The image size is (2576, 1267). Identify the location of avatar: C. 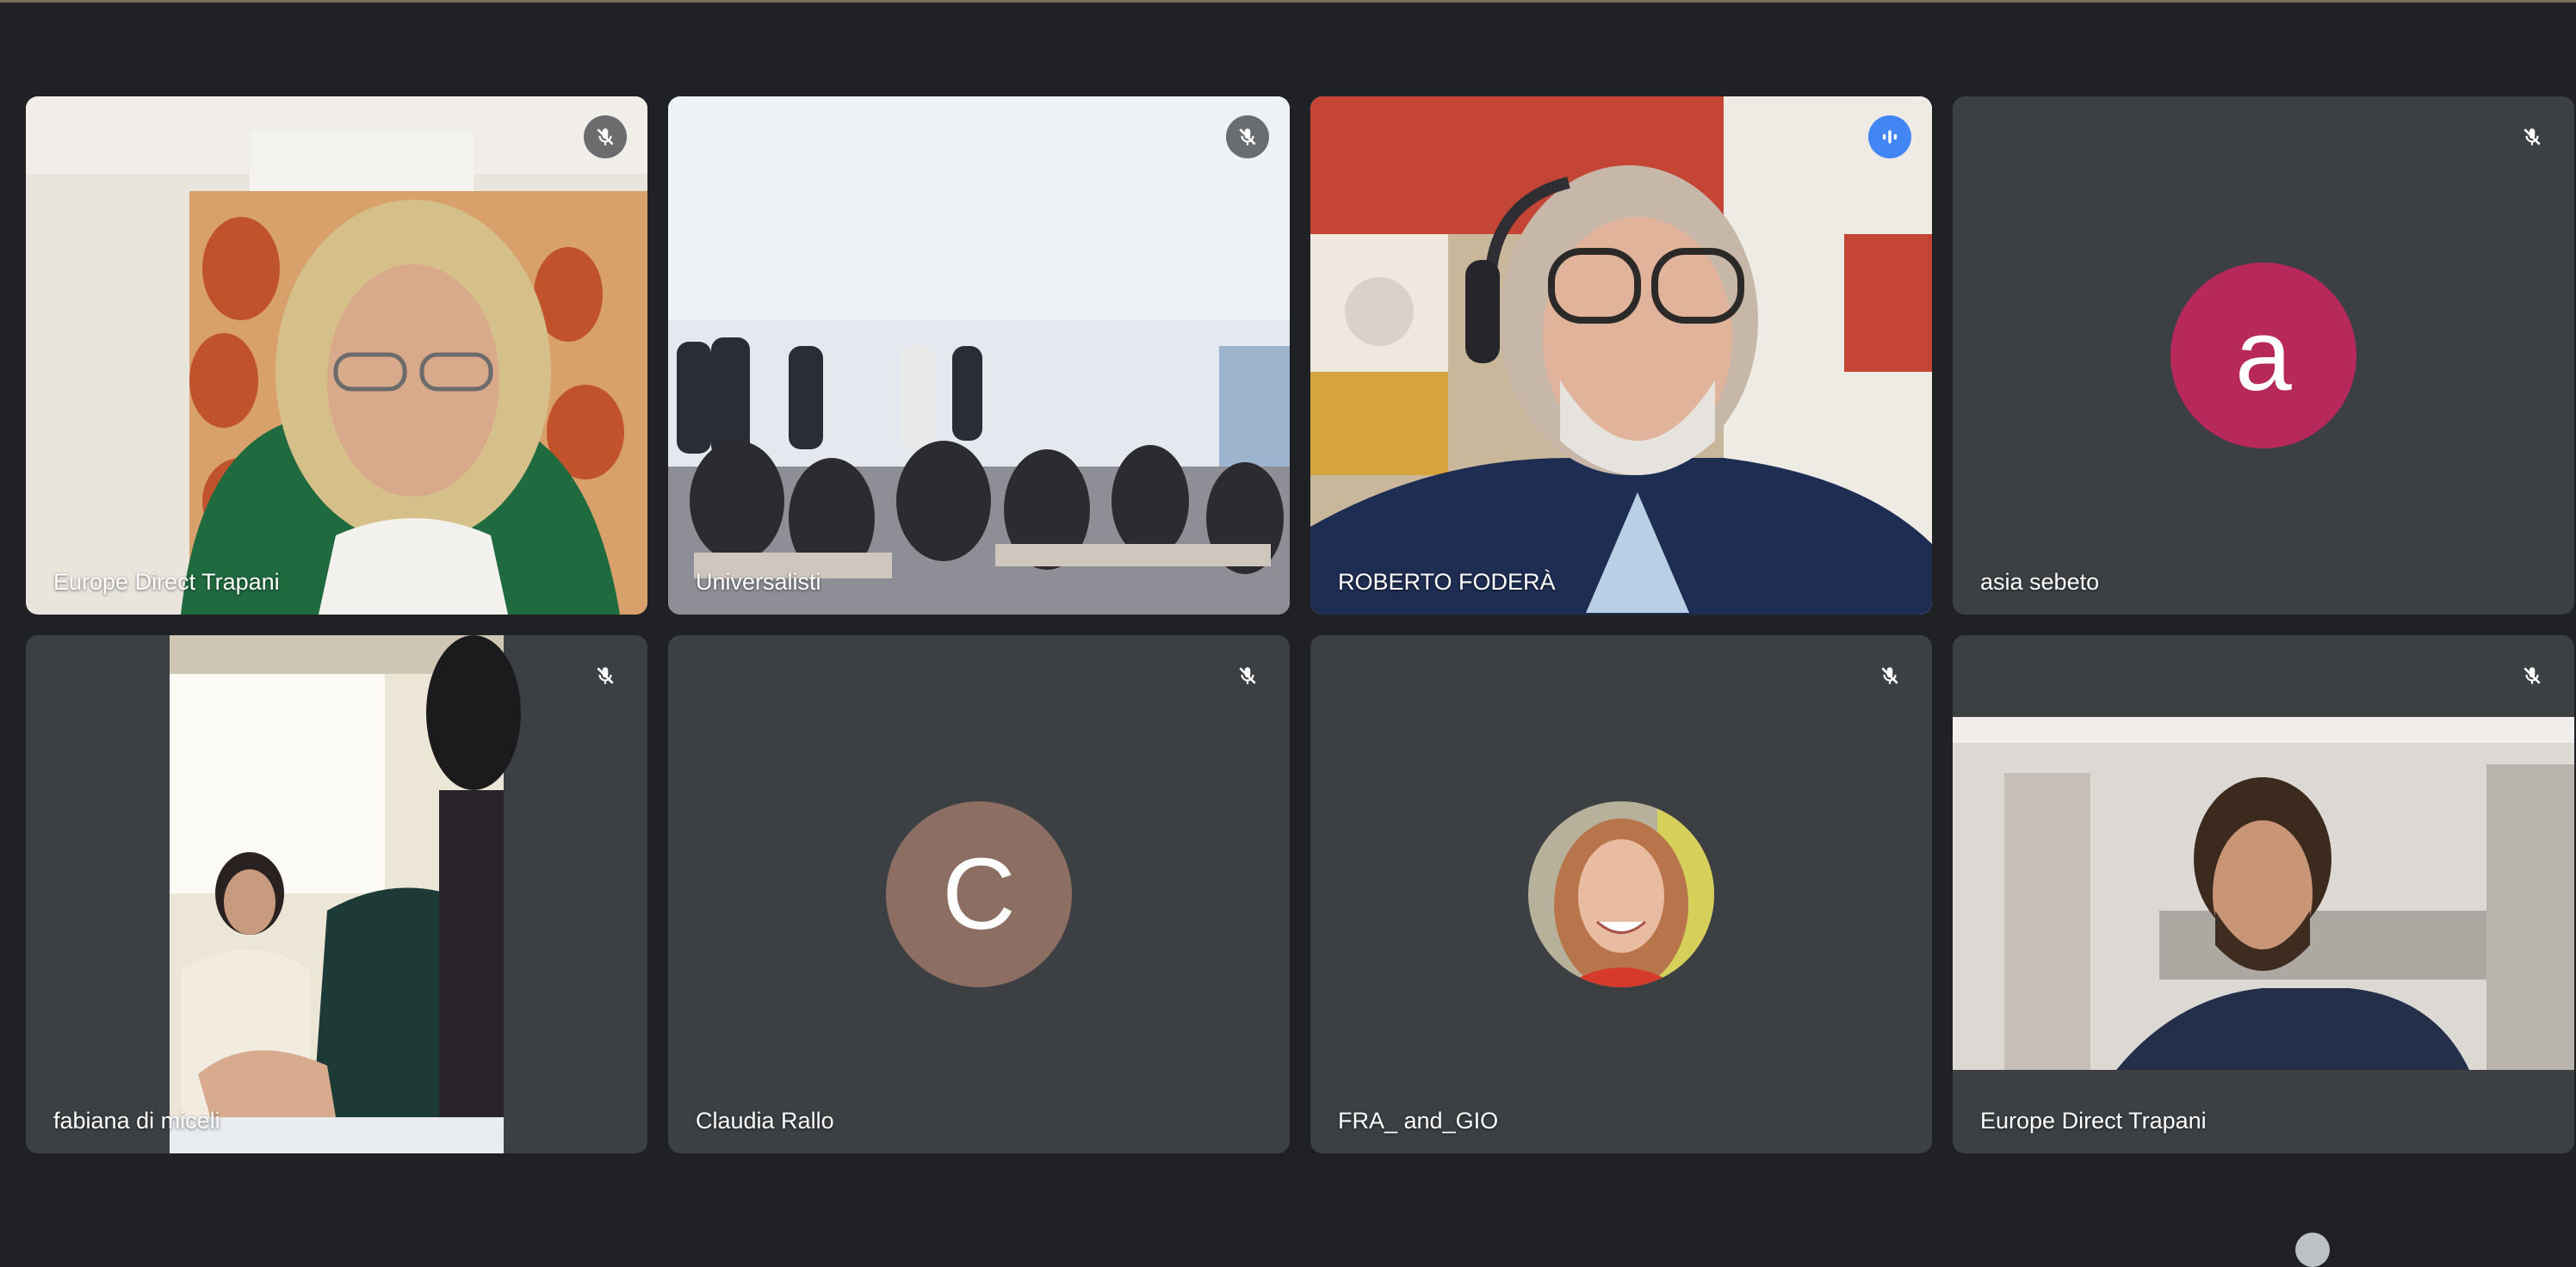
(979, 894).